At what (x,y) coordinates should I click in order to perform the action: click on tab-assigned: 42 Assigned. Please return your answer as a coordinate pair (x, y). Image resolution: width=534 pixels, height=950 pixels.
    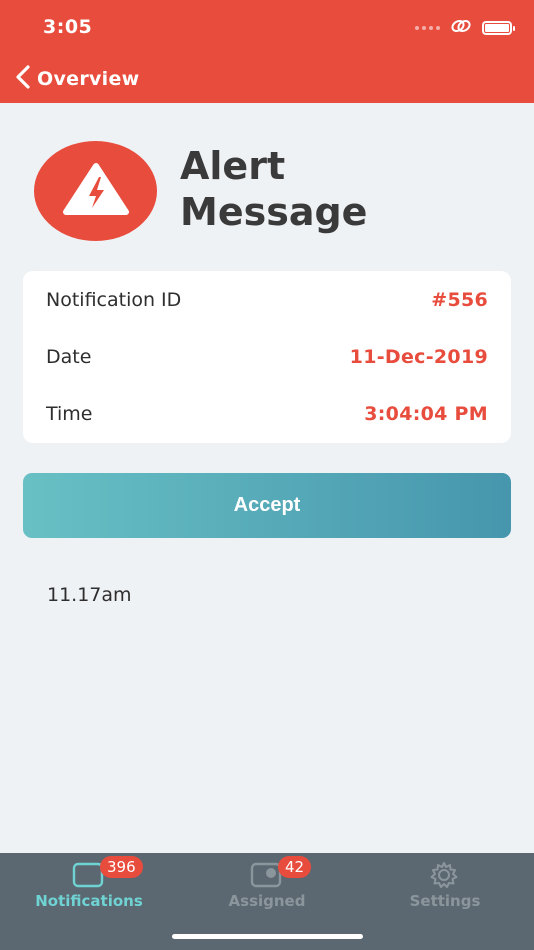
    Looking at the image, I should click on (267, 893).